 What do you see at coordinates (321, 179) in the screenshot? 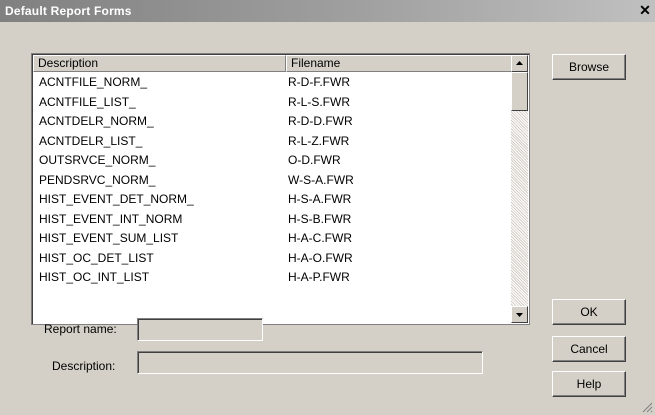
I see `list-item-filename: W-S-A.FWR` at bounding box center [321, 179].